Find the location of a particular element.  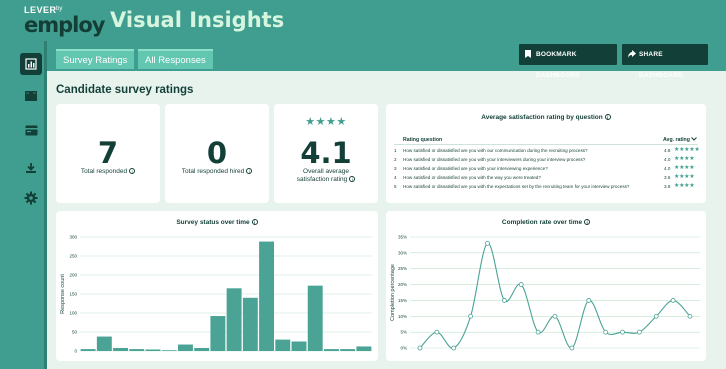

kpi-caption: Total responded i is located at coordinates (108, 172).